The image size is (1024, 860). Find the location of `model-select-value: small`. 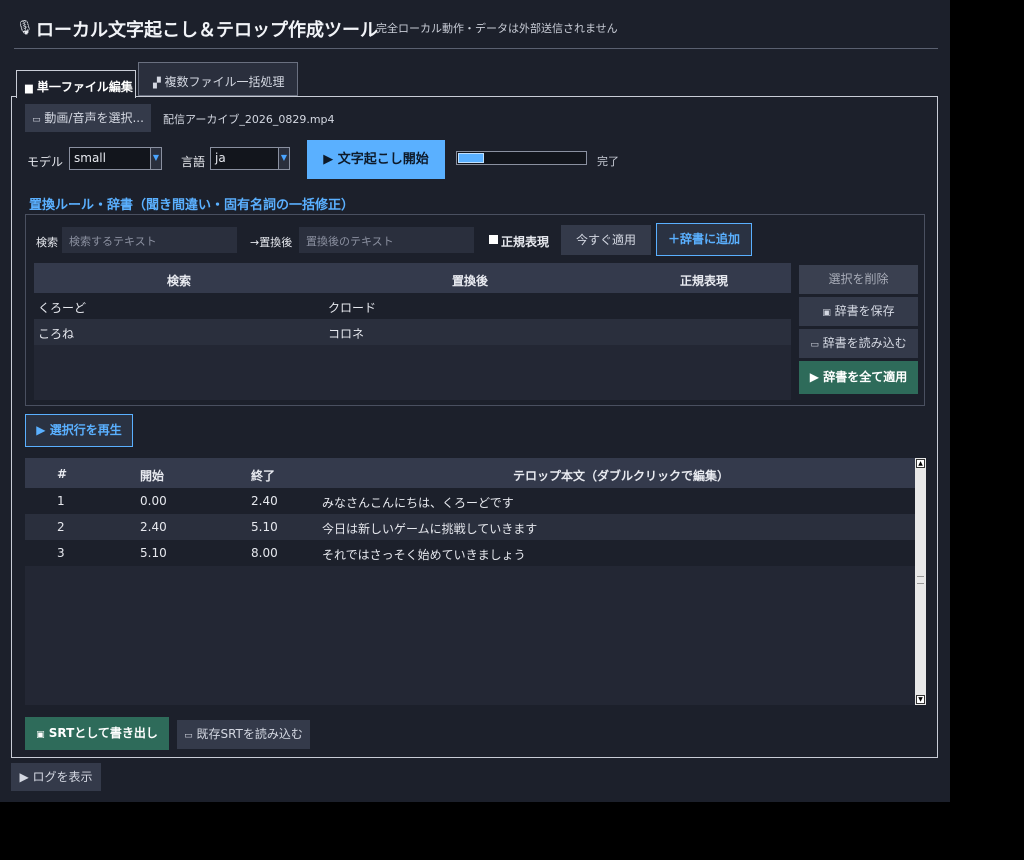

model-select-value: small is located at coordinates (90, 158).